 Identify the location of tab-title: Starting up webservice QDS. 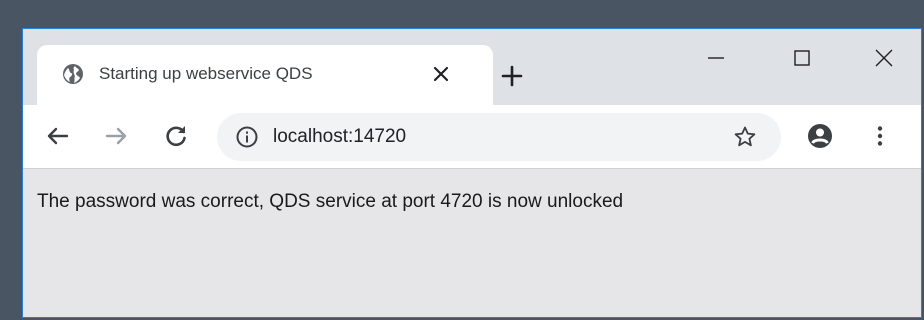
(206, 73).